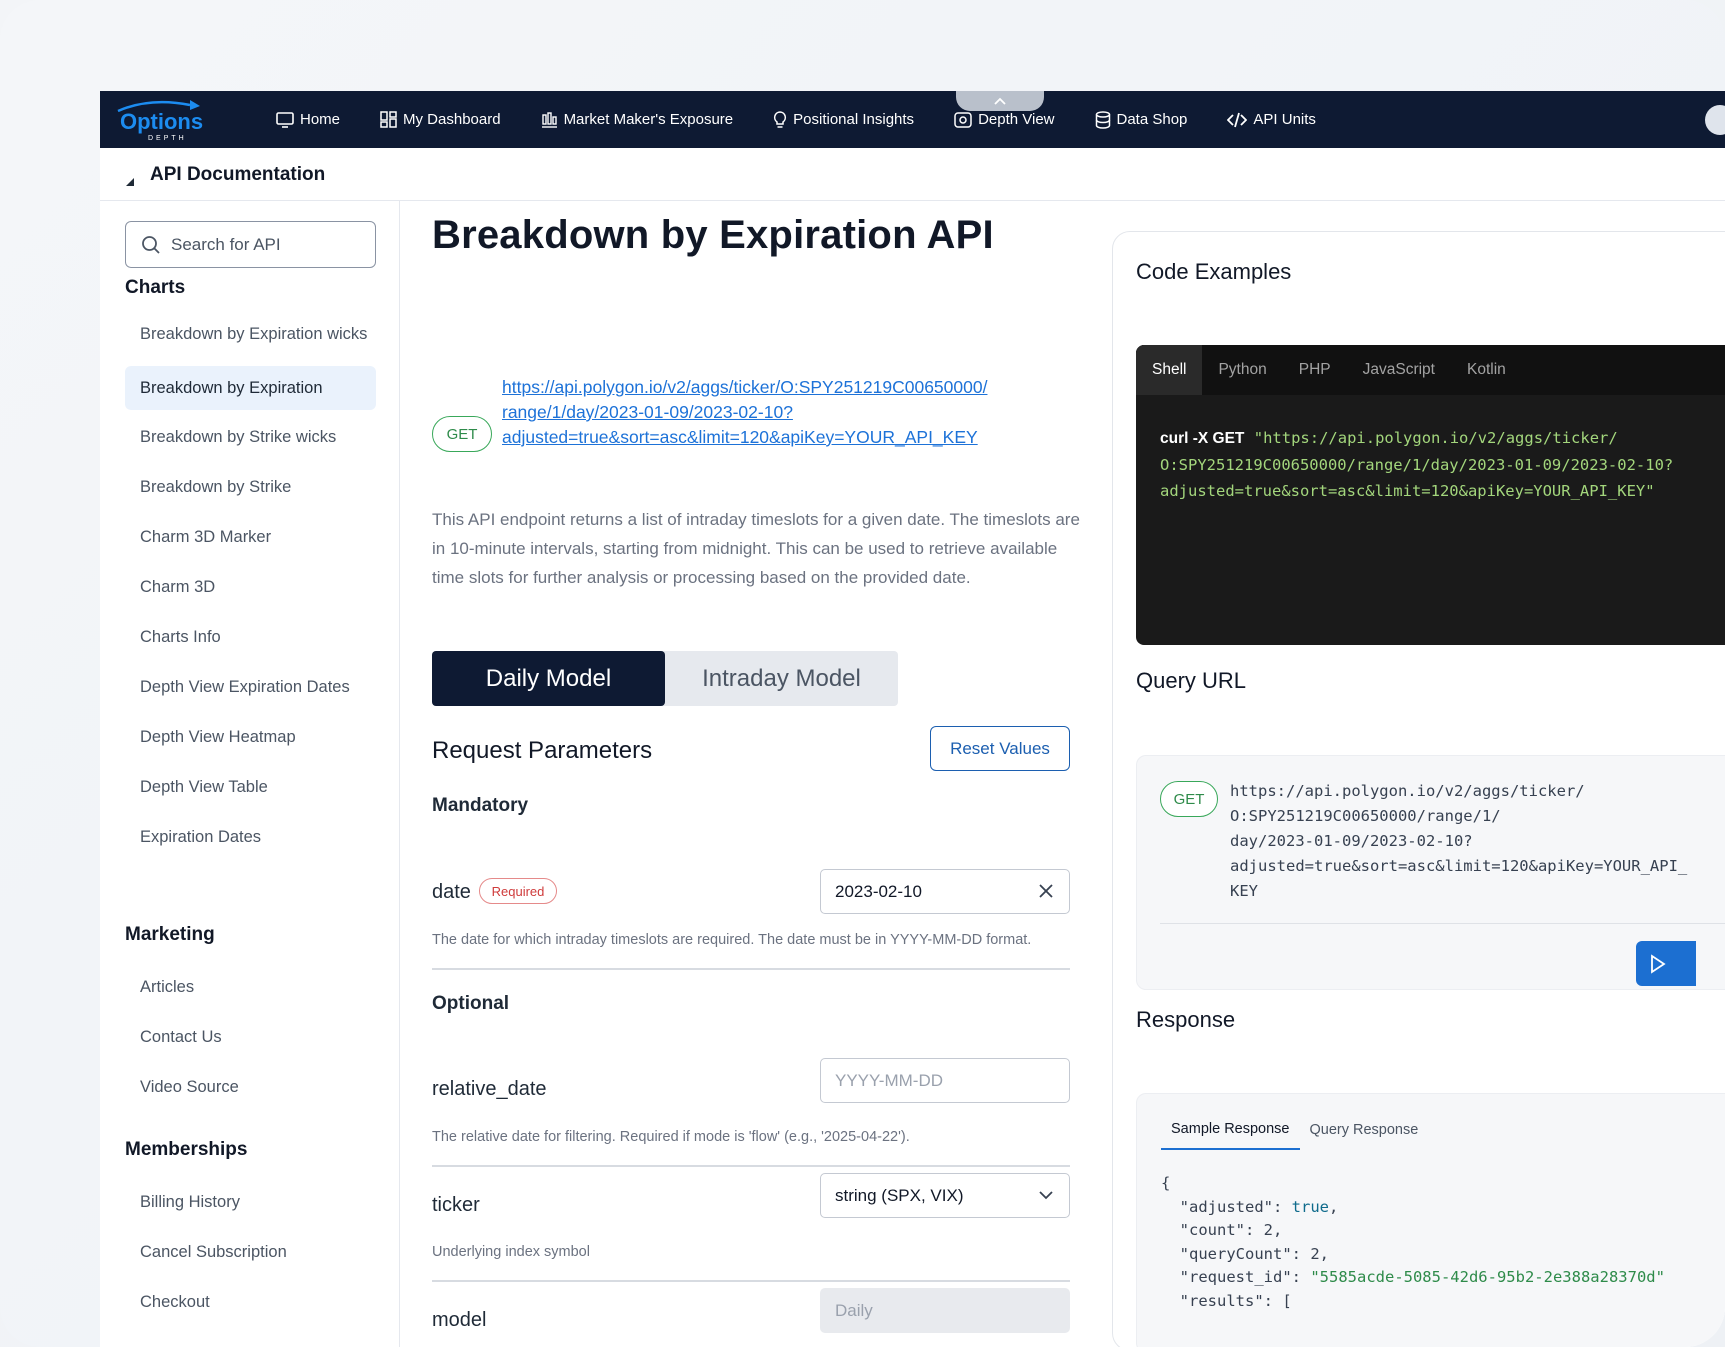  Describe the element at coordinates (388, 119) in the screenshot. I see `dashboard-icon` at that location.